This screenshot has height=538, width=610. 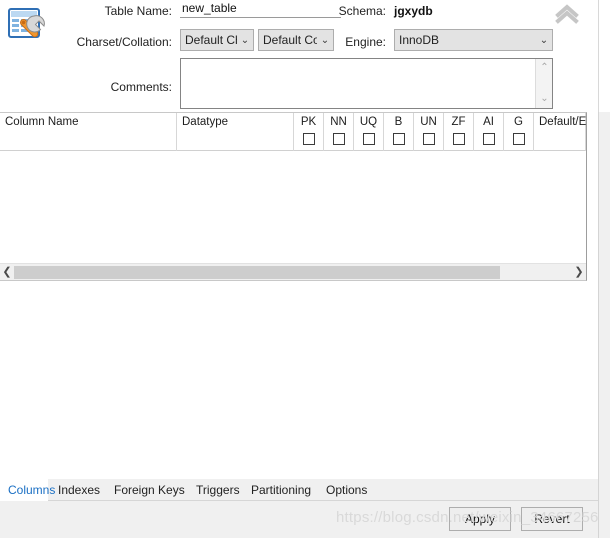 What do you see at coordinates (567, 14) in the screenshot?
I see `collapse-panel-button` at bounding box center [567, 14].